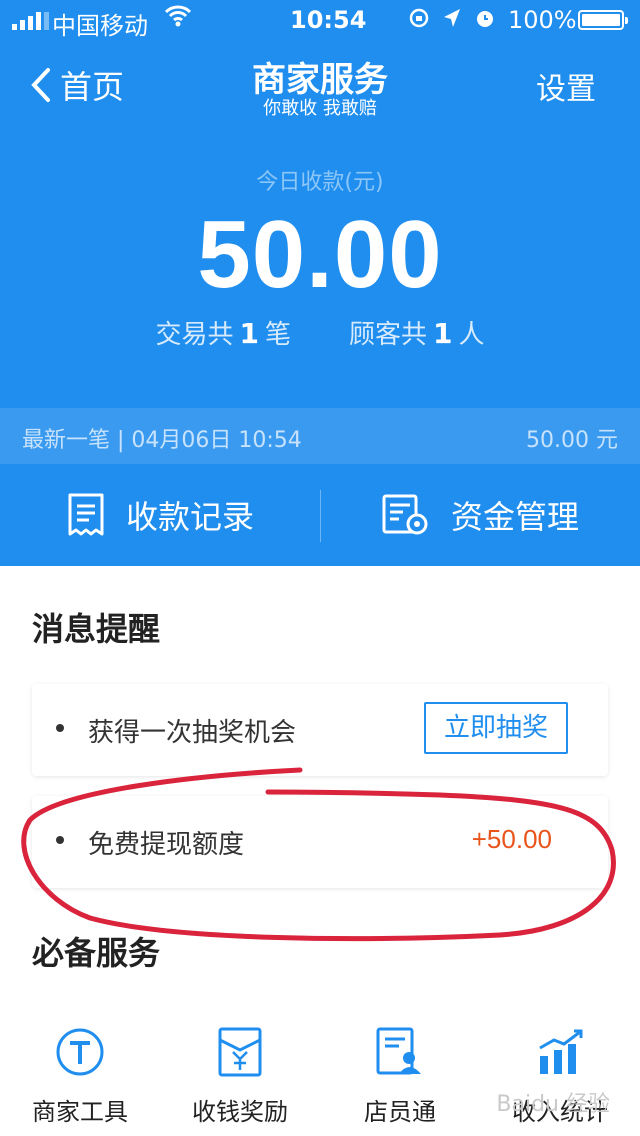 The width and height of the screenshot is (640, 1136). What do you see at coordinates (542, 20) in the screenshot?
I see `battery-percent: 100%` at bounding box center [542, 20].